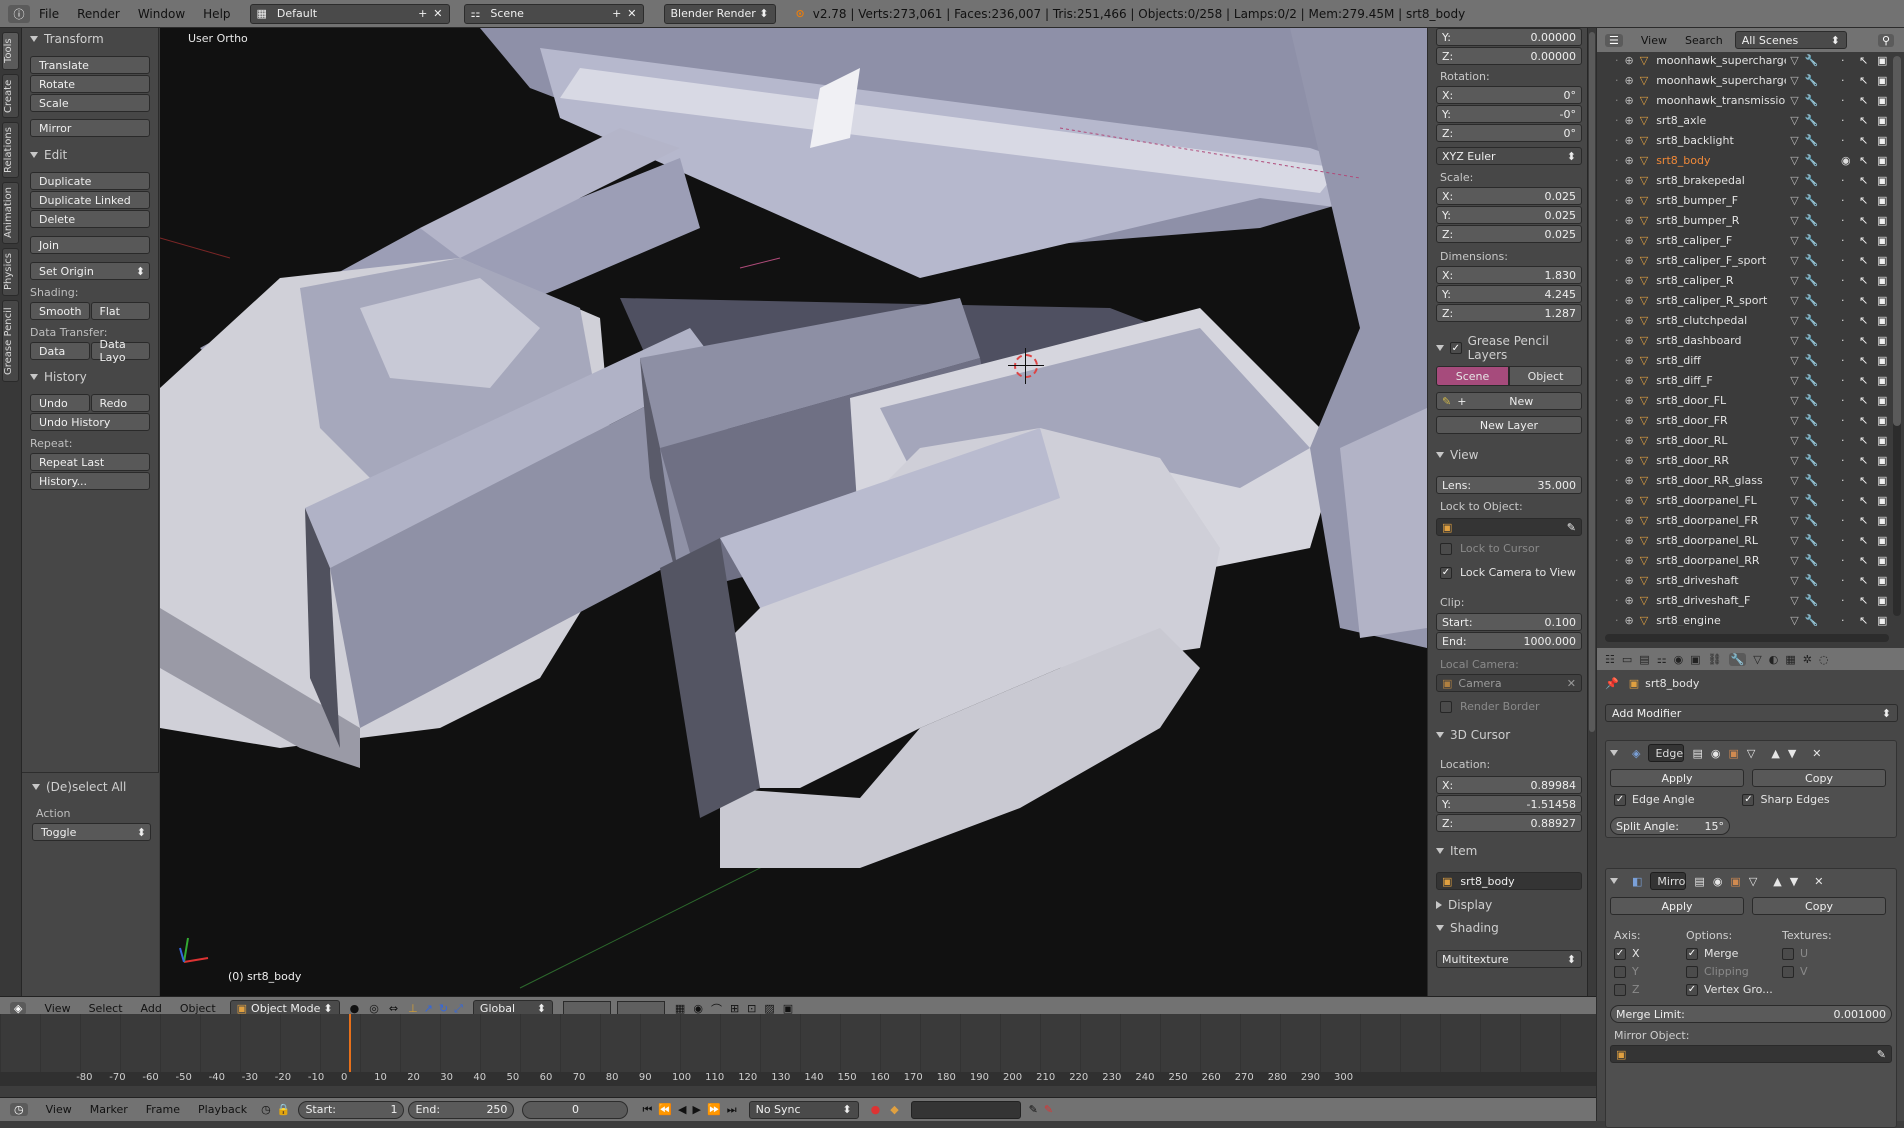 Image resolution: width=1904 pixels, height=1128 pixels. Describe the element at coordinates (1747, 360) in the screenshot. I see `outliner-row: · ⊕ ▽ srt8_diff ▽ 🔧 · ↖ ▣` at that location.